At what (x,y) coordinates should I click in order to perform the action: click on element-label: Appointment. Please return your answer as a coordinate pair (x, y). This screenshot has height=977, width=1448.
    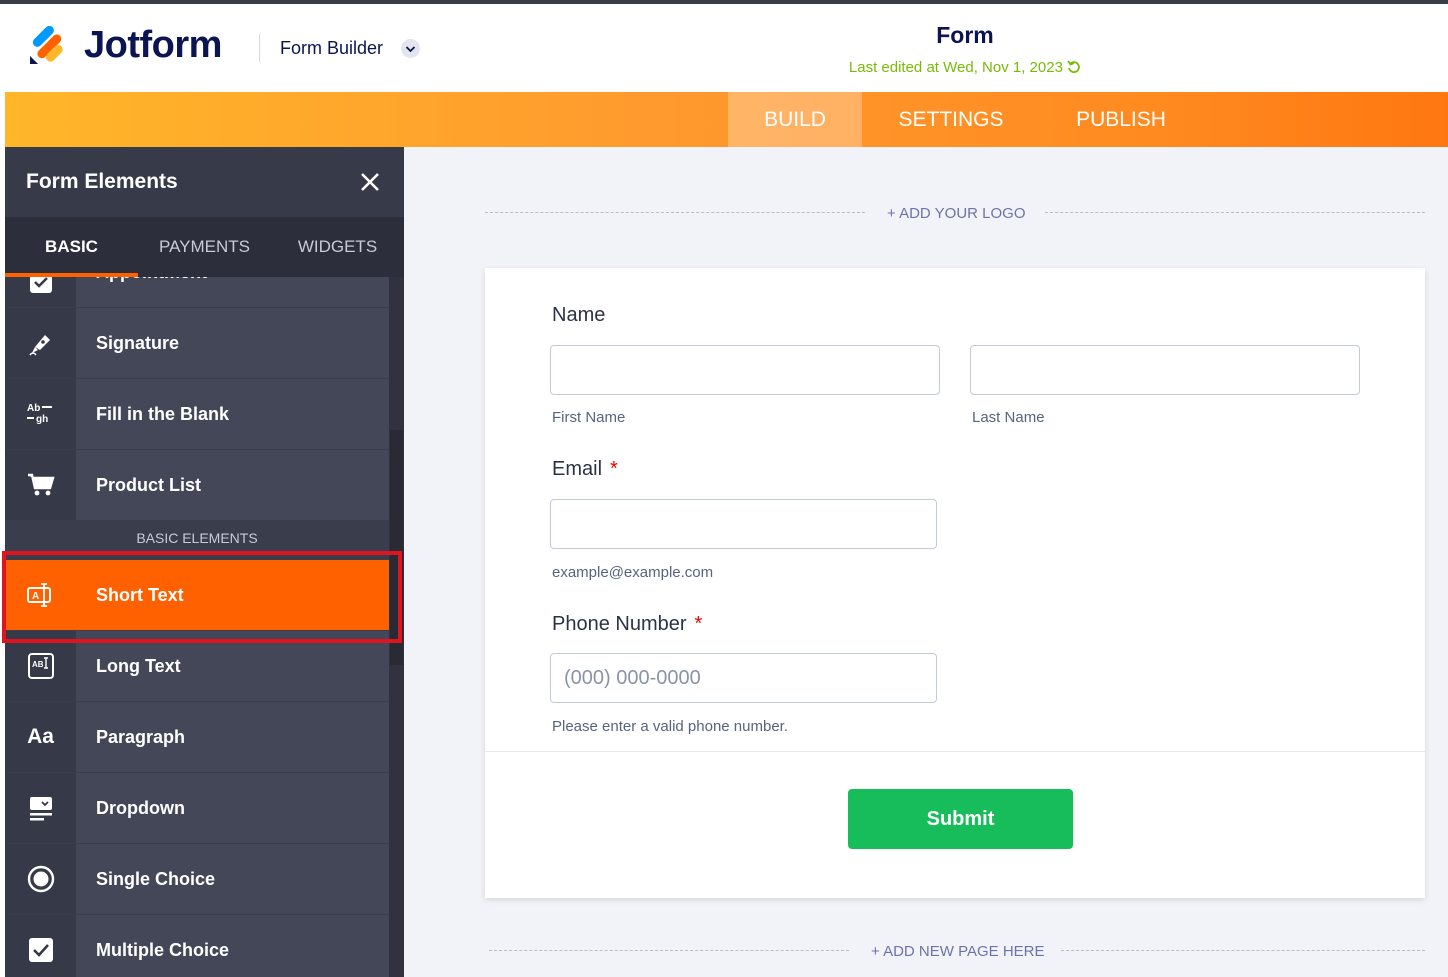
    Looking at the image, I should click on (151, 292).